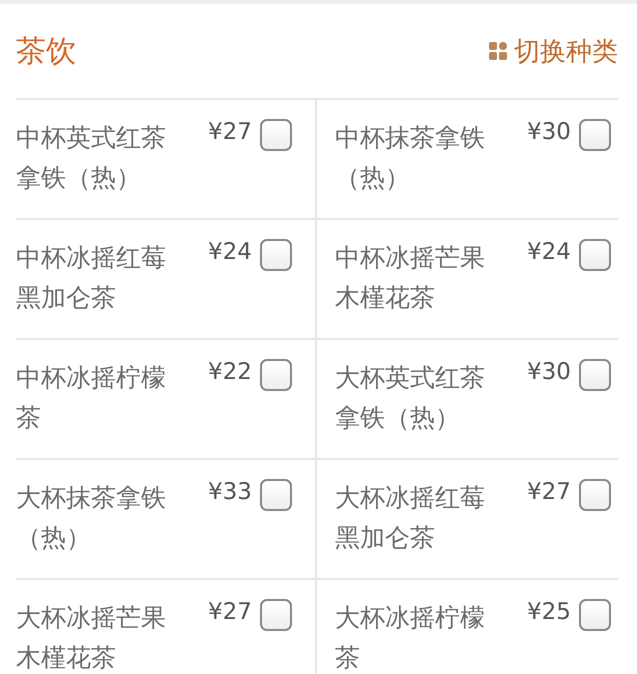 This screenshot has height=674, width=637. What do you see at coordinates (410, 518) in the screenshot?
I see `item-name: 大杯冰摇红莓黑加仑茶` at bounding box center [410, 518].